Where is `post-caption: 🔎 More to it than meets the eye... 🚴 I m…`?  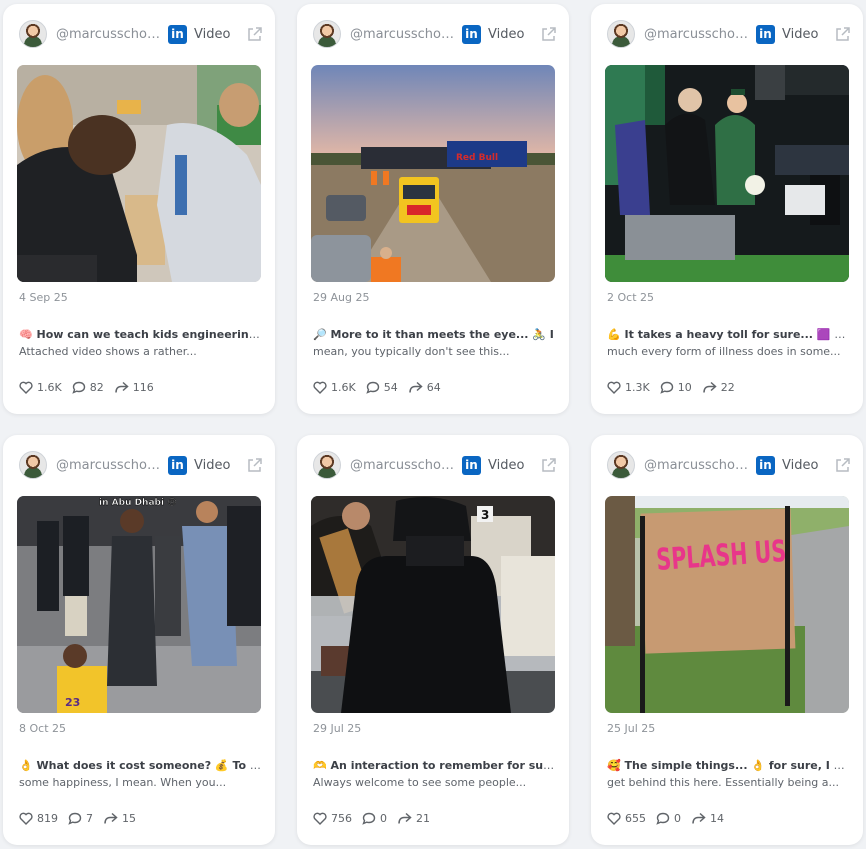 post-caption: 🔎 More to it than meets the eye... 🚴 I m… is located at coordinates (434, 343).